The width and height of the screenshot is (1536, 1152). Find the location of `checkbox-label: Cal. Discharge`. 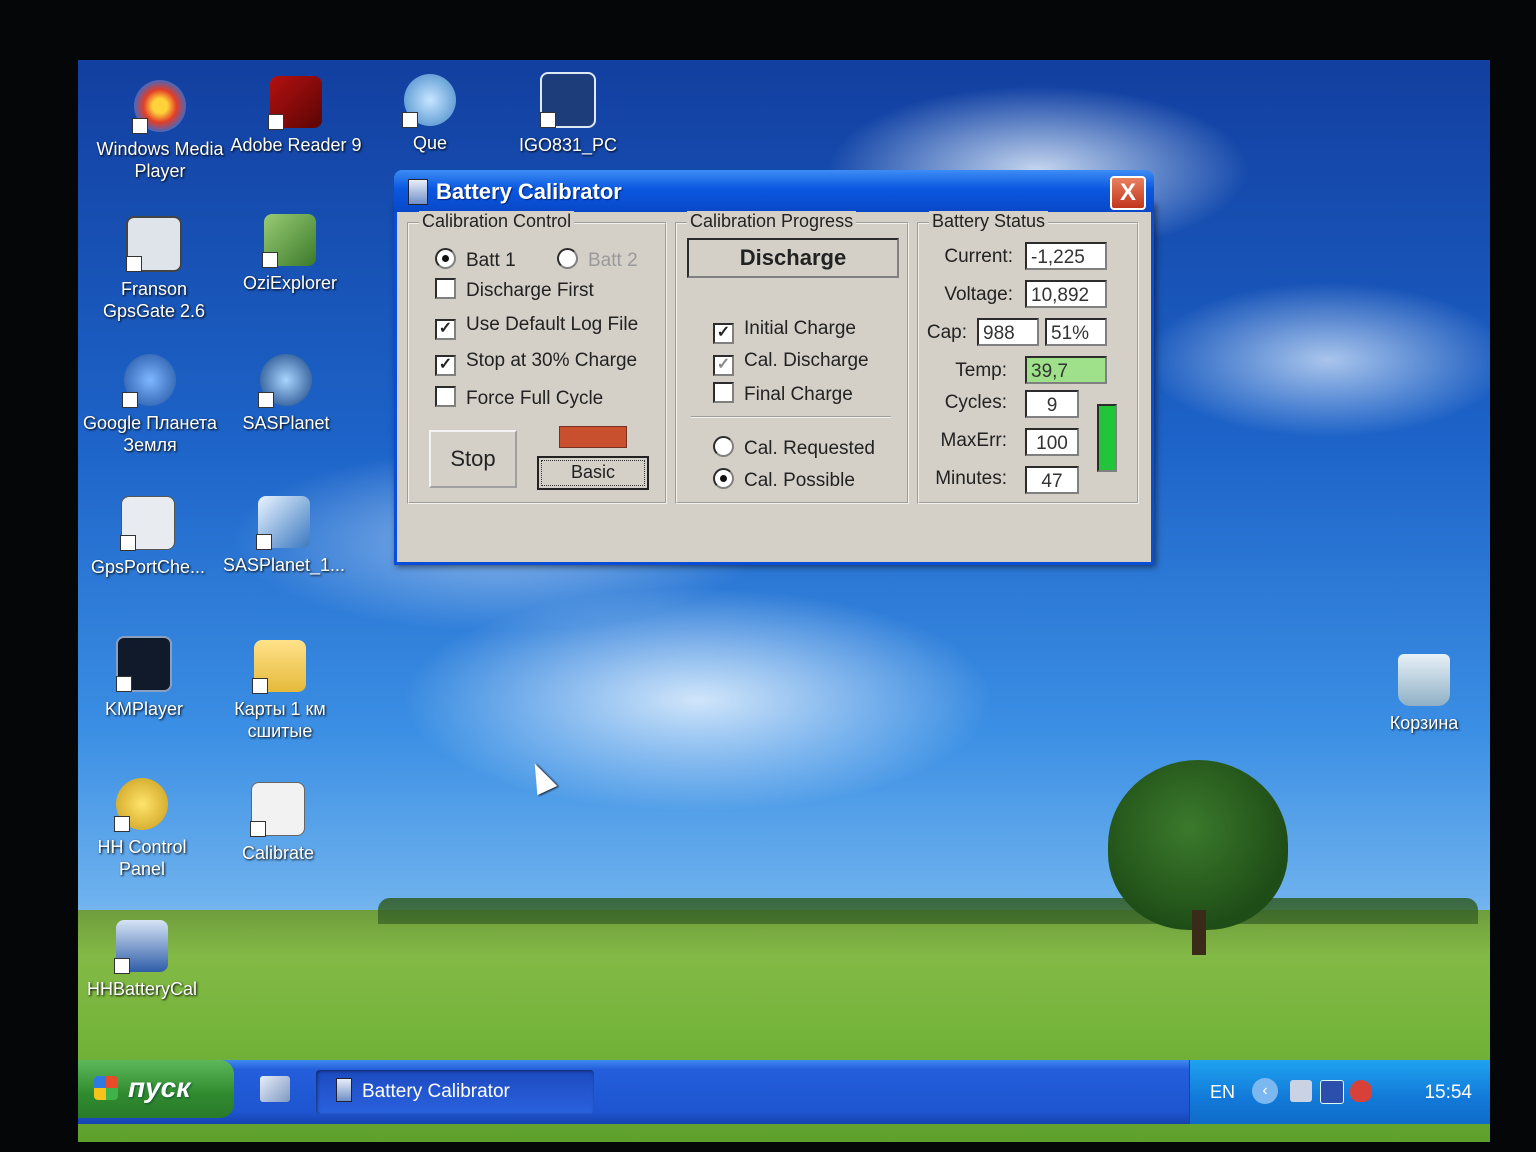

checkbox-label: Cal. Discharge is located at coordinates (806, 360).